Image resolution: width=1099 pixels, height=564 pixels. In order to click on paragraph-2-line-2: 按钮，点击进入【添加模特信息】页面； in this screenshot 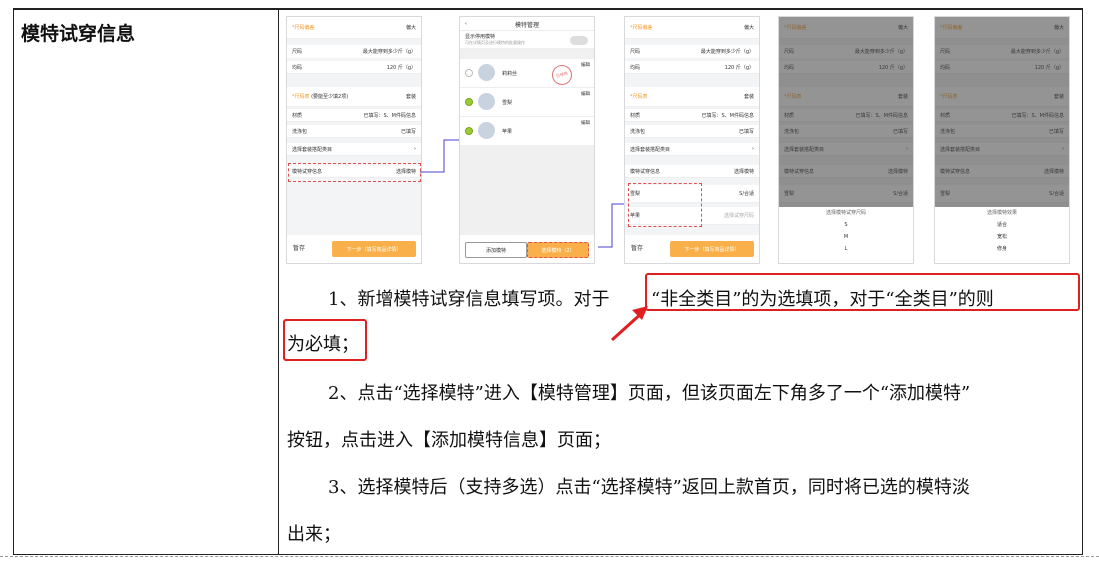, I will do `click(449, 440)`.